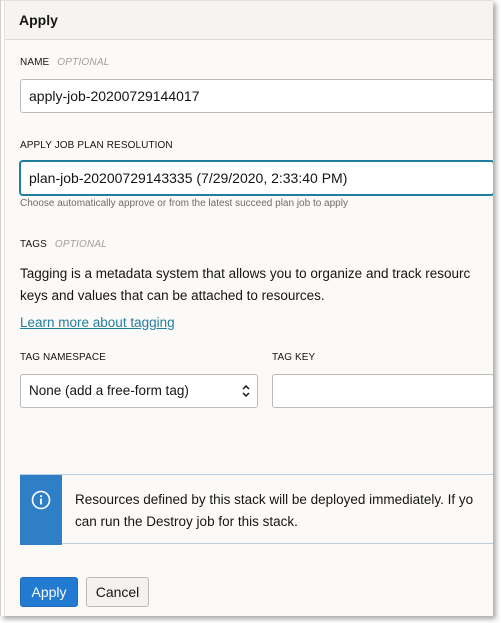  I want to click on plan-resolution-label: APPLY JOB PLAN RESOLUTION, so click(96, 145).